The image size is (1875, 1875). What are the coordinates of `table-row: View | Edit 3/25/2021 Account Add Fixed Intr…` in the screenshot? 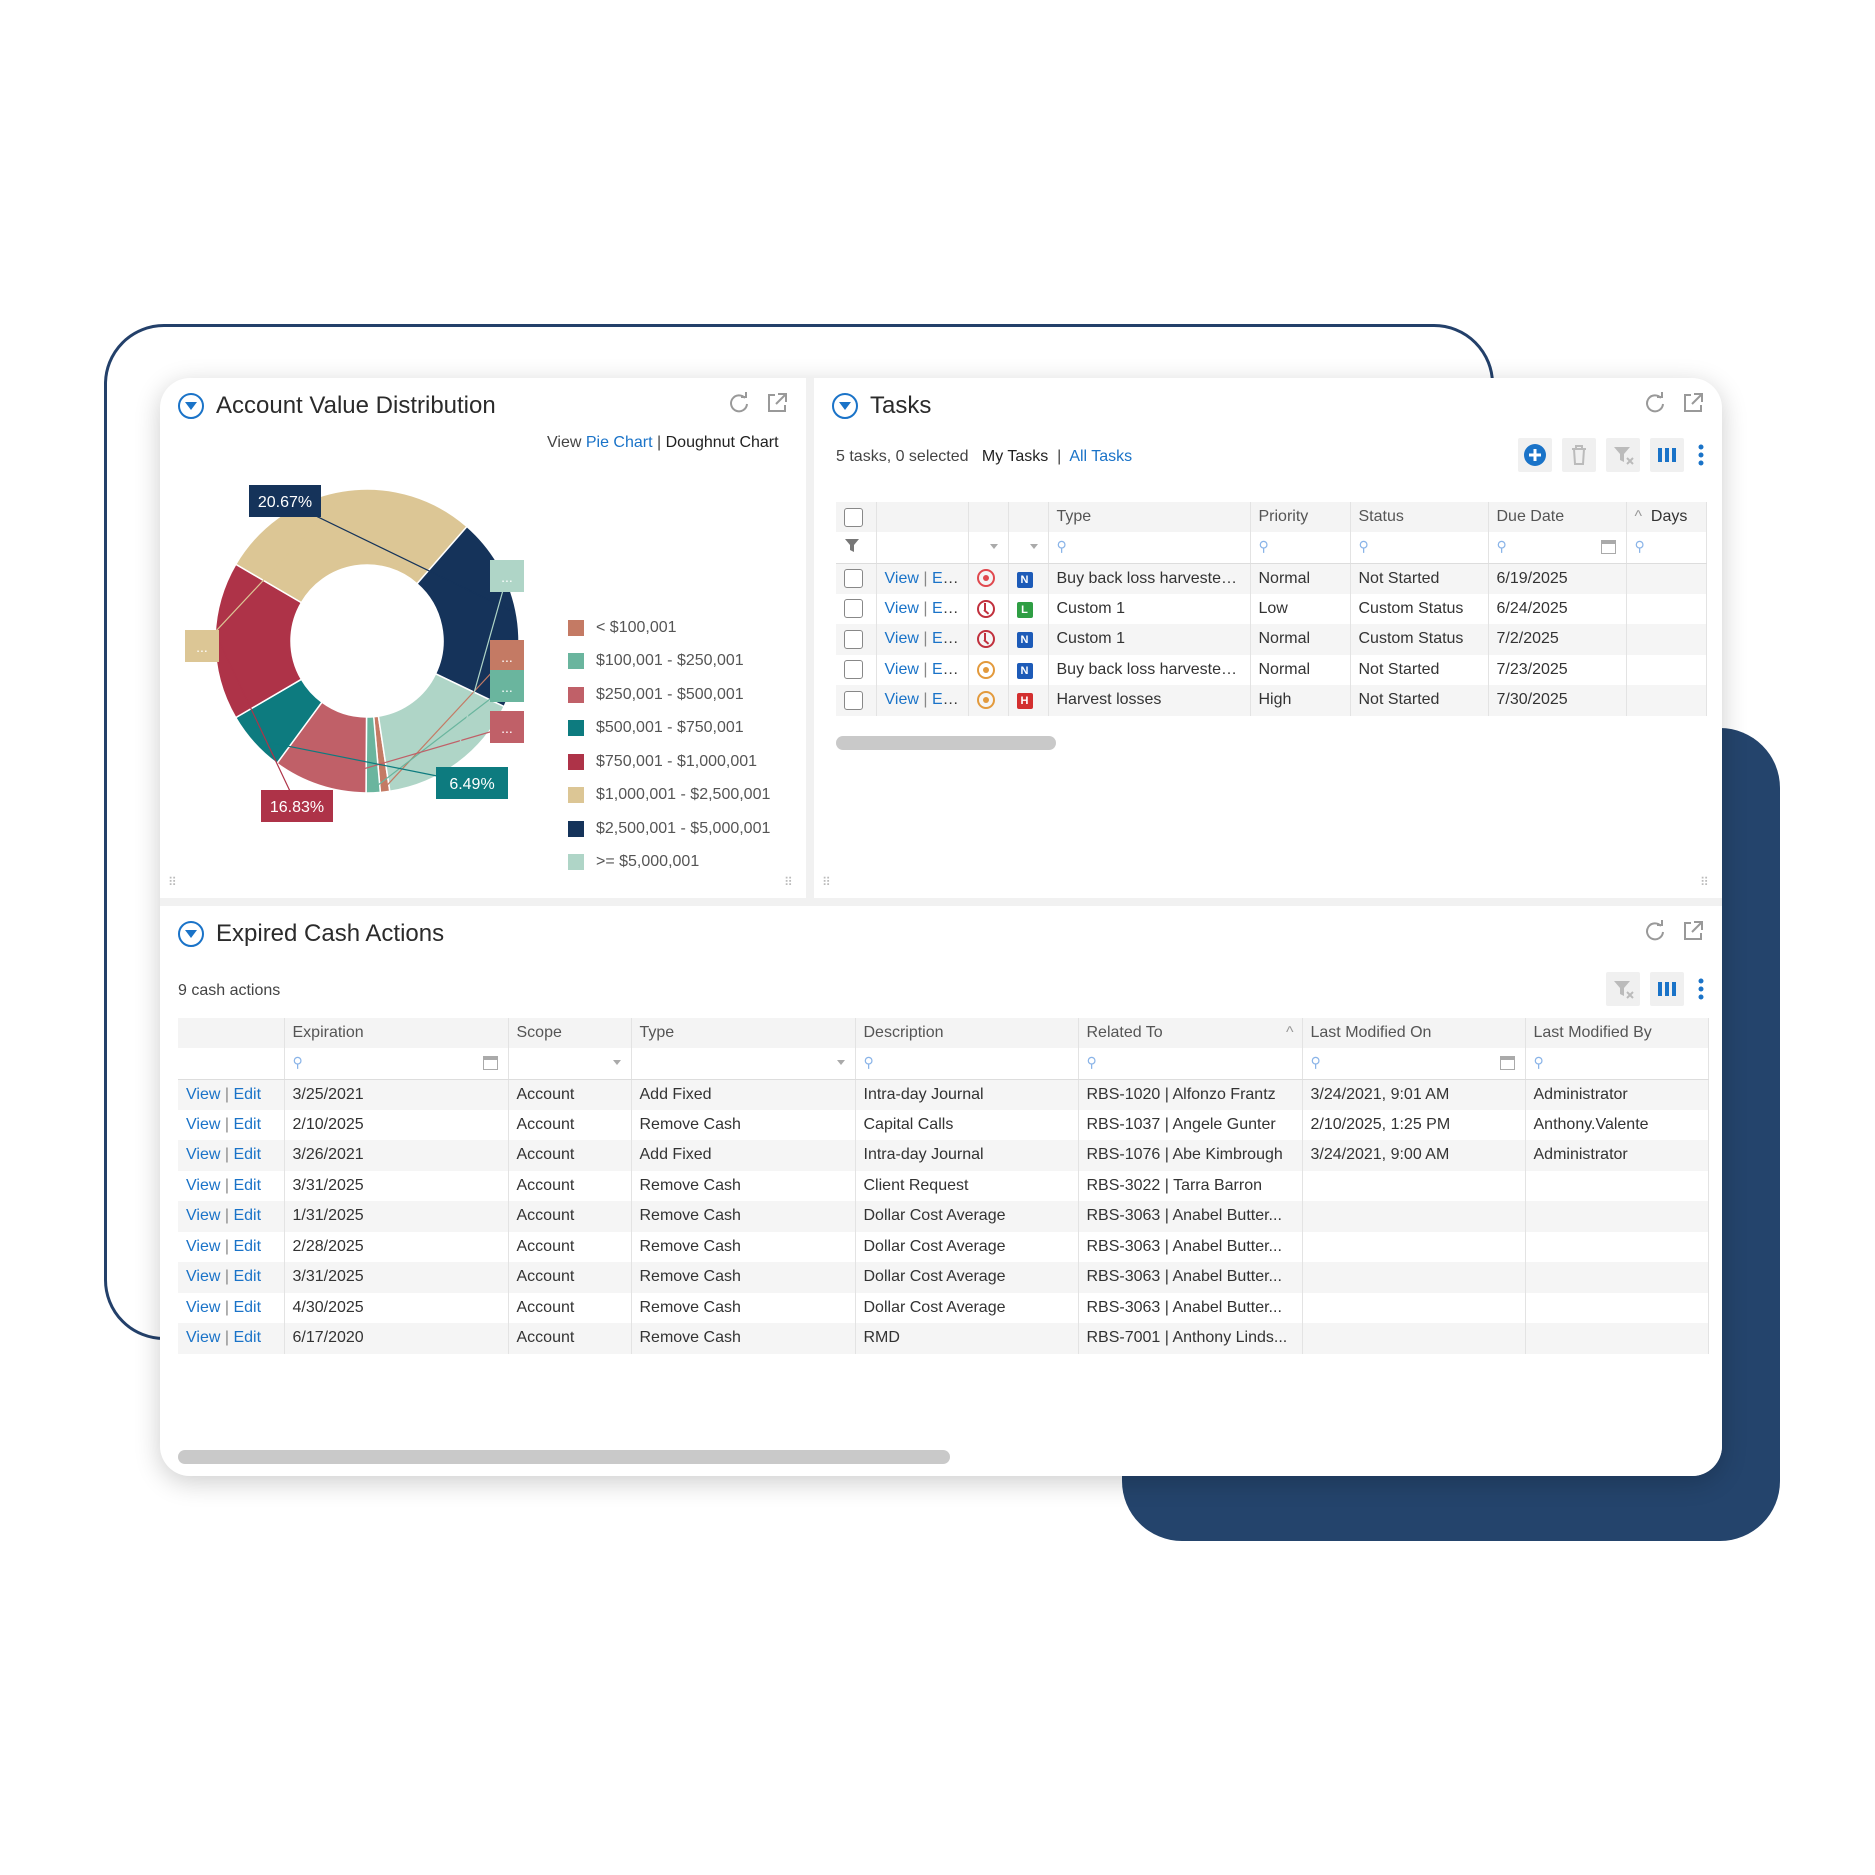 It's located at (943, 1094).